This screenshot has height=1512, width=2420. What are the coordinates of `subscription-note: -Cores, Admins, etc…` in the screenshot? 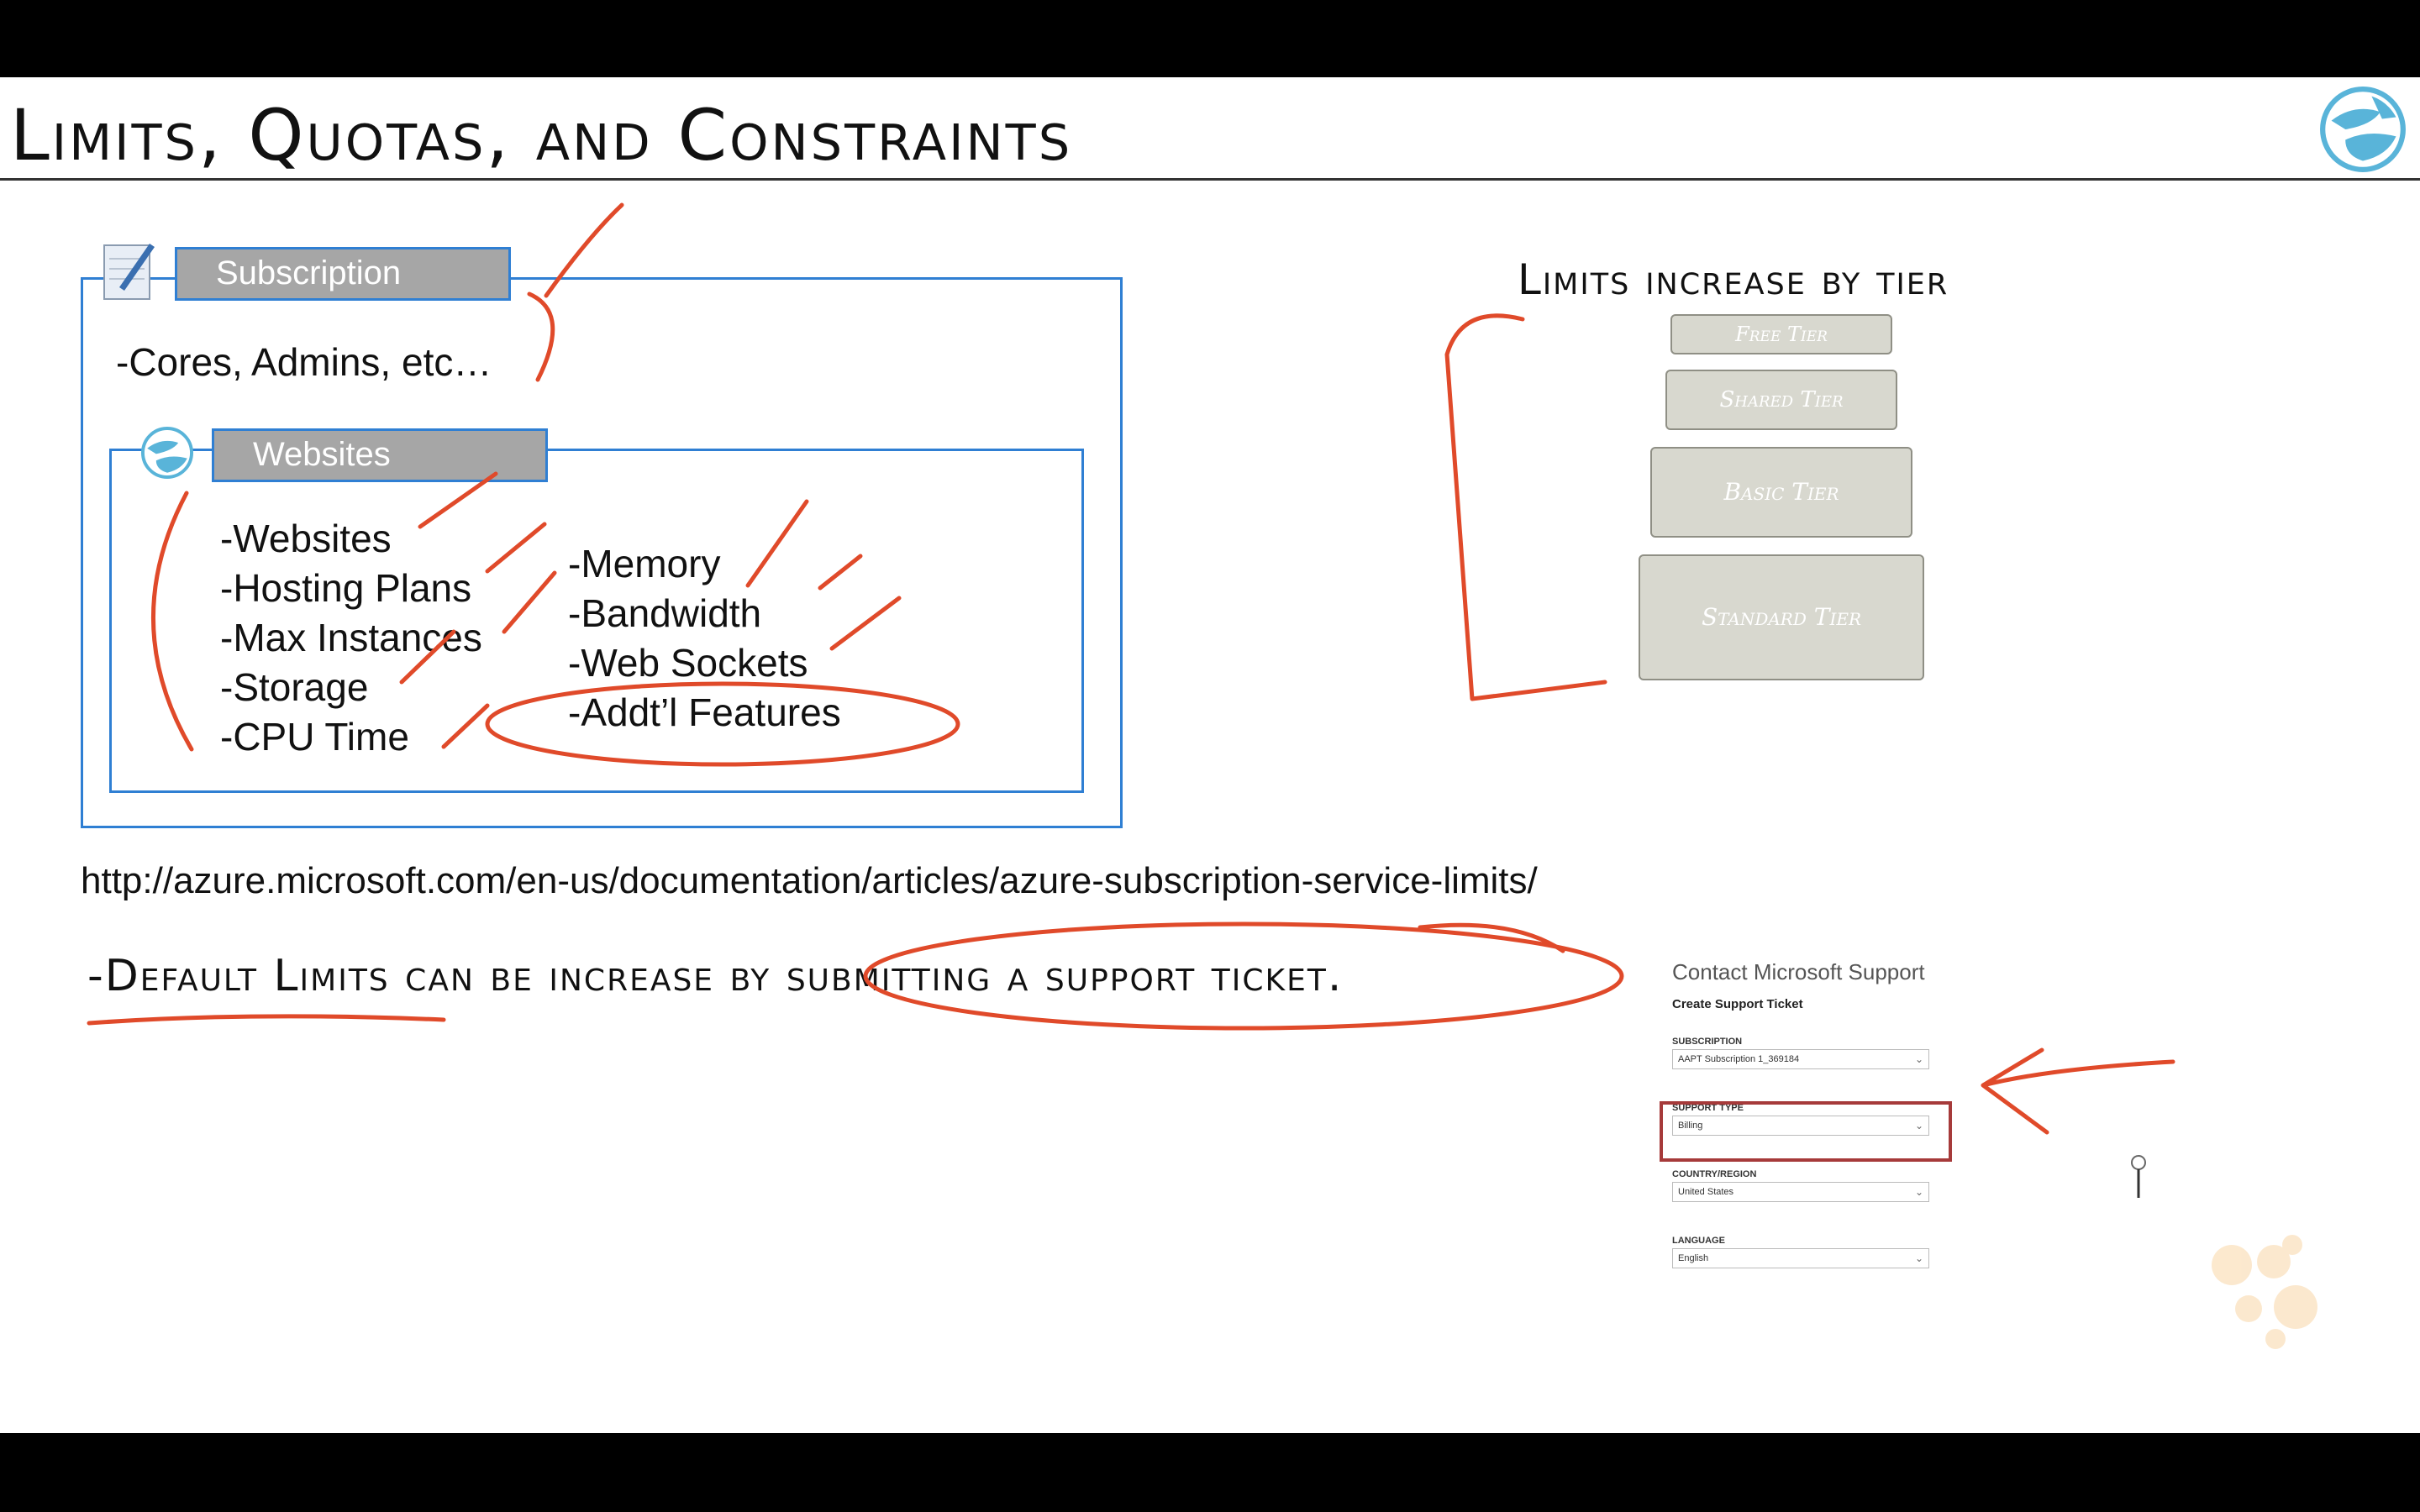 It's located at (304, 362).